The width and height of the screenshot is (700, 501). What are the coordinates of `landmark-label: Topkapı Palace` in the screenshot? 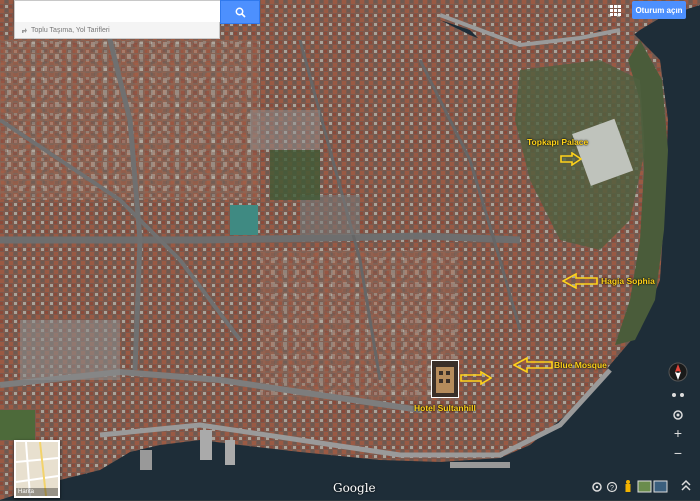 It's located at (558, 142).